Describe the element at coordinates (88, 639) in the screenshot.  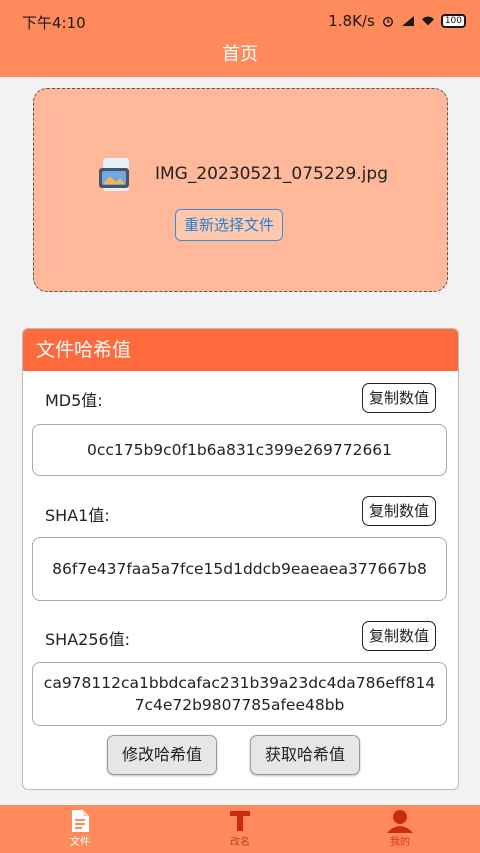
I see `sha256-label: SHA256值:` at that location.